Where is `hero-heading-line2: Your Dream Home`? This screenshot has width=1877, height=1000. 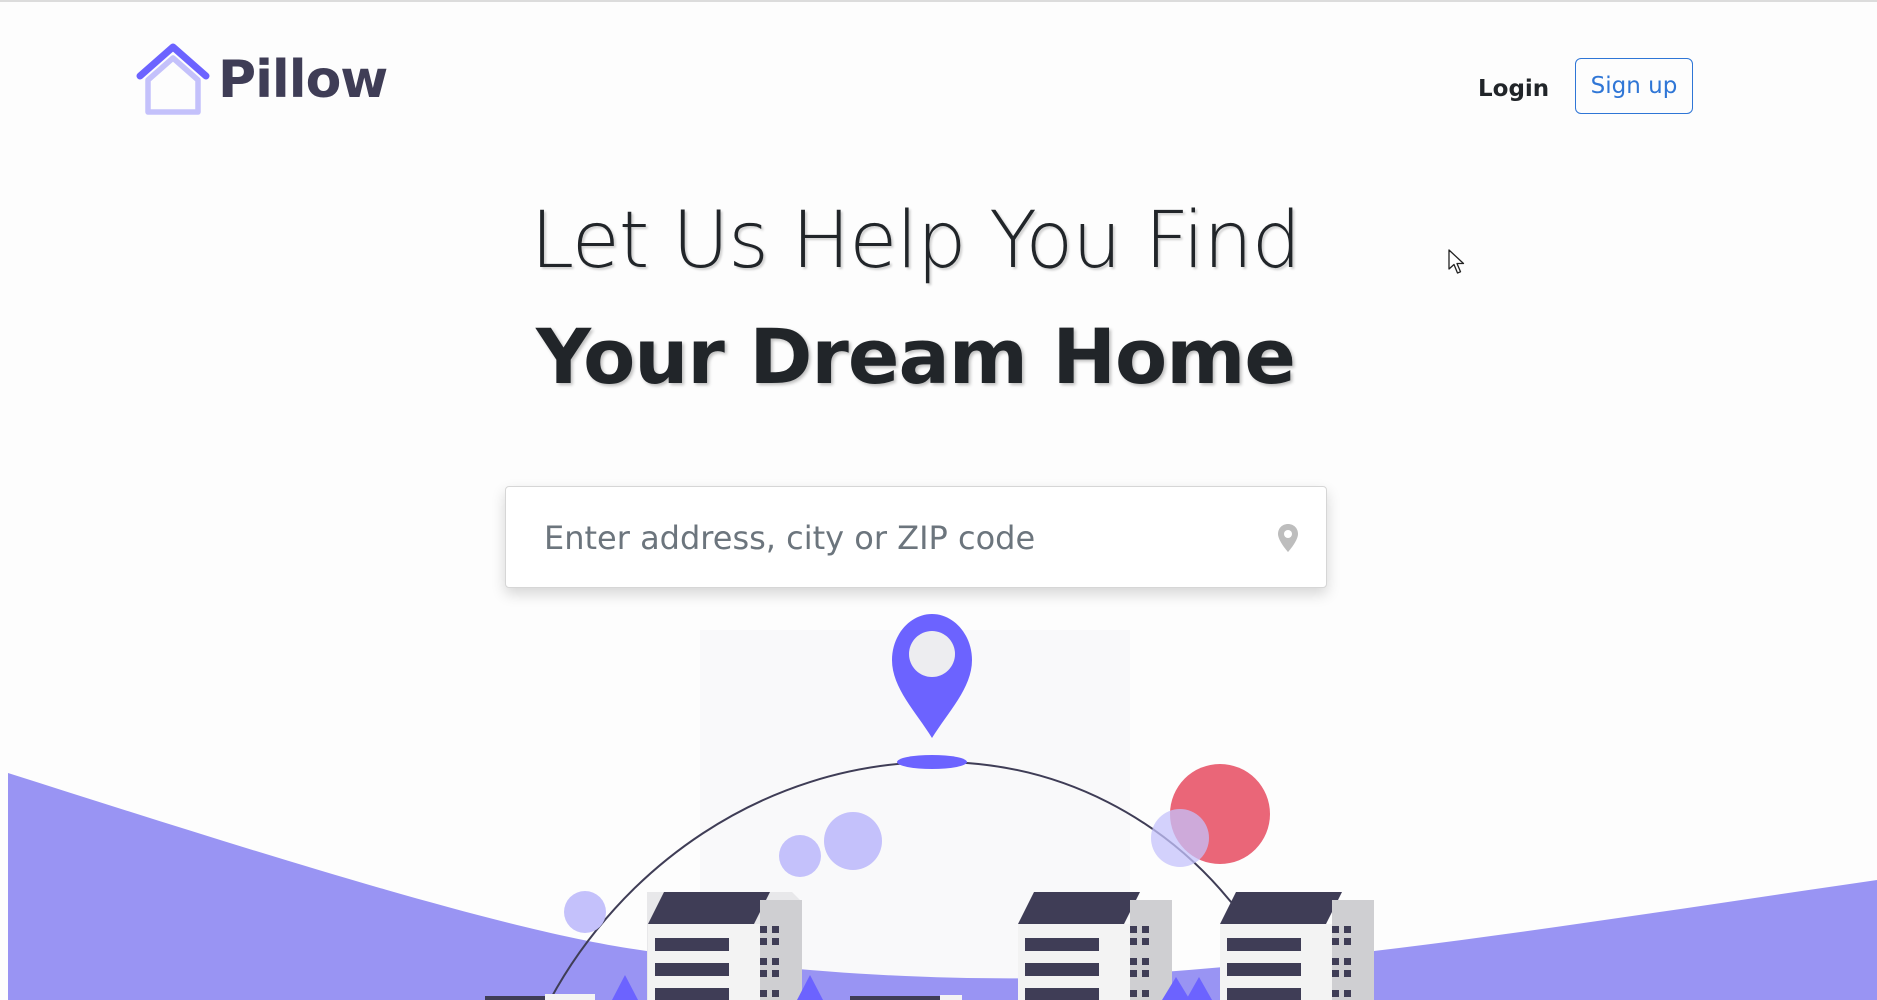 hero-heading-line2: Your Dream Home is located at coordinates (916, 356).